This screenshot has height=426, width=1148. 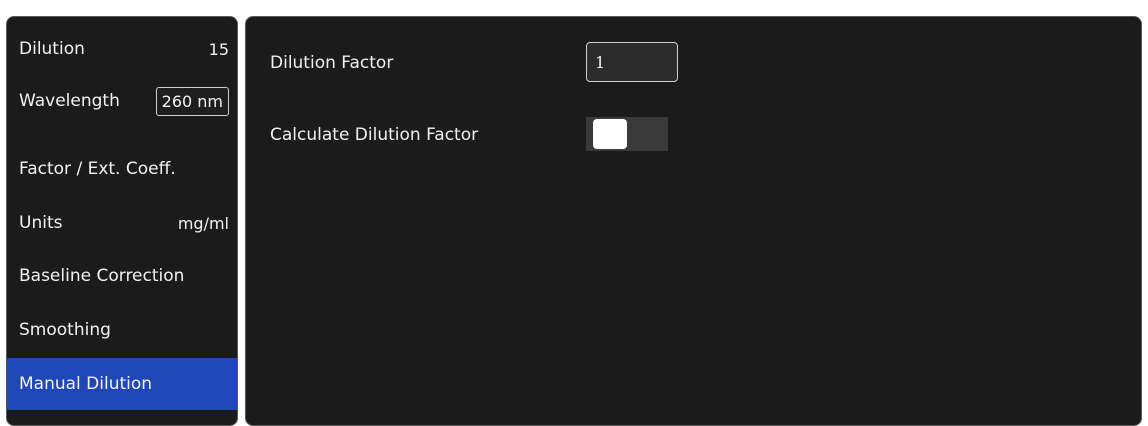 I want to click on sidebar-item-wavelength: Wavelength 260 nm, so click(x=122, y=101).